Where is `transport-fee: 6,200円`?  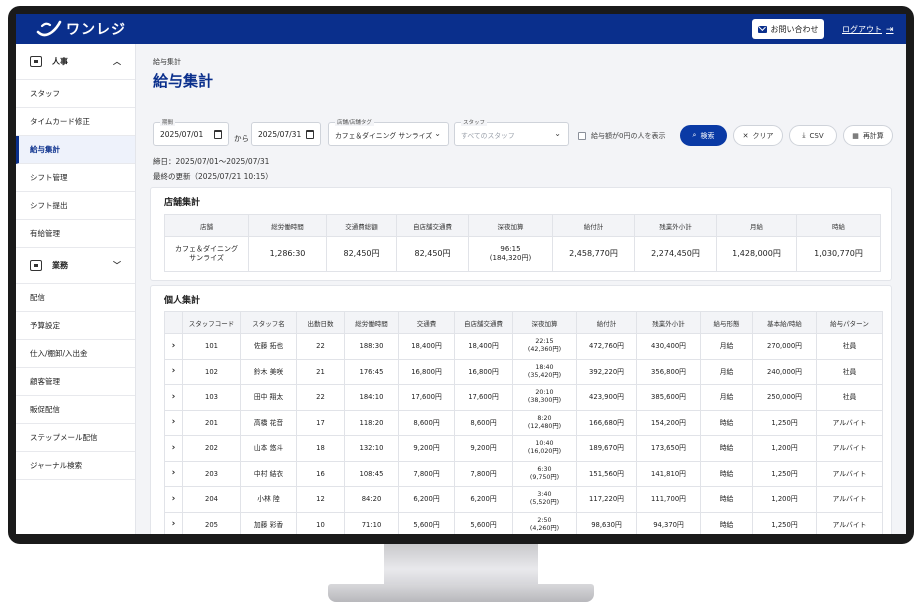
transport-fee: 6,200円 is located at coordinates (426, 499).